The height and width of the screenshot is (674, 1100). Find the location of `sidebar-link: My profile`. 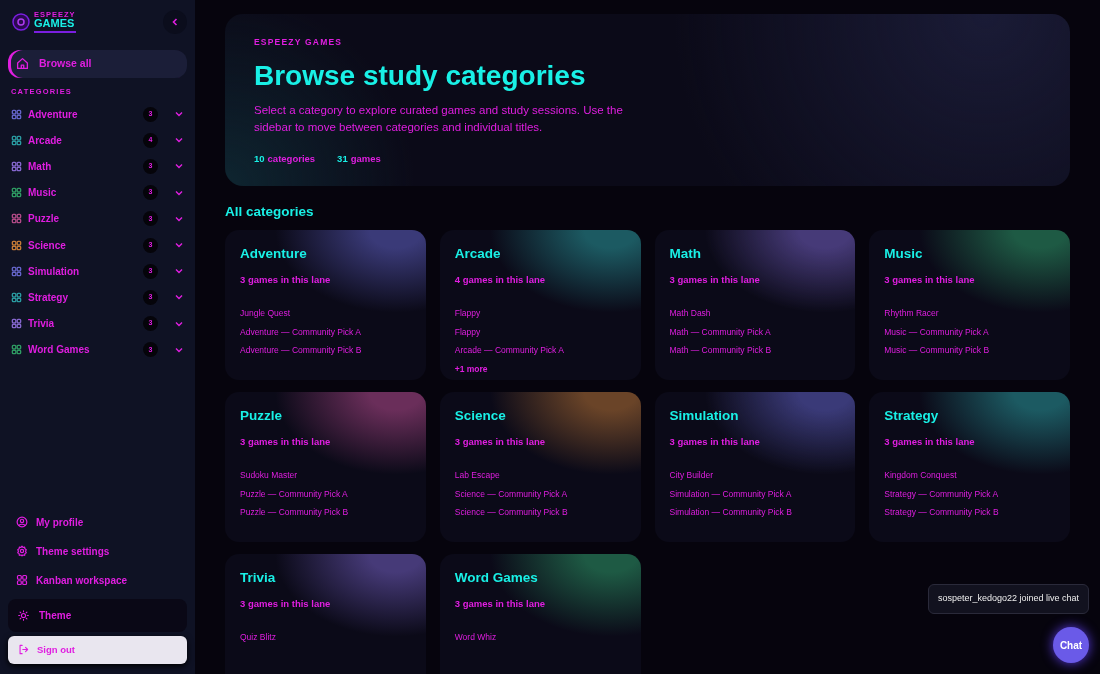

sidebar-link: My profile is located at coordinates (97, 522).